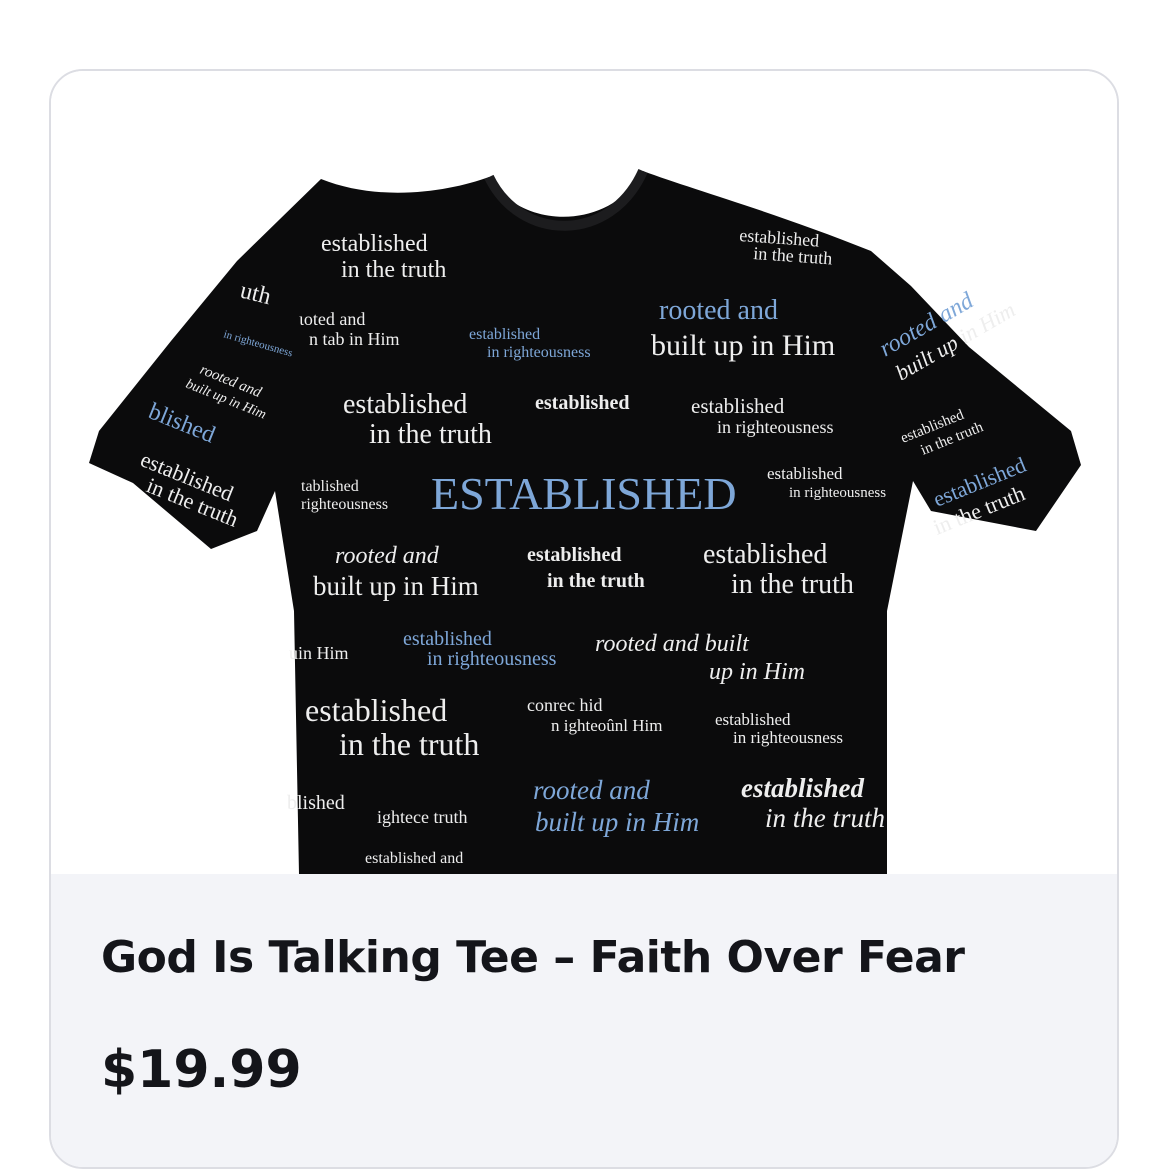 Image resolution: width=1170 pixels, height=1169 pixels. What do you see at coordinates (316, 803) in the screenshot?
I see `print-text: blished` at bounding box center [316, 803].